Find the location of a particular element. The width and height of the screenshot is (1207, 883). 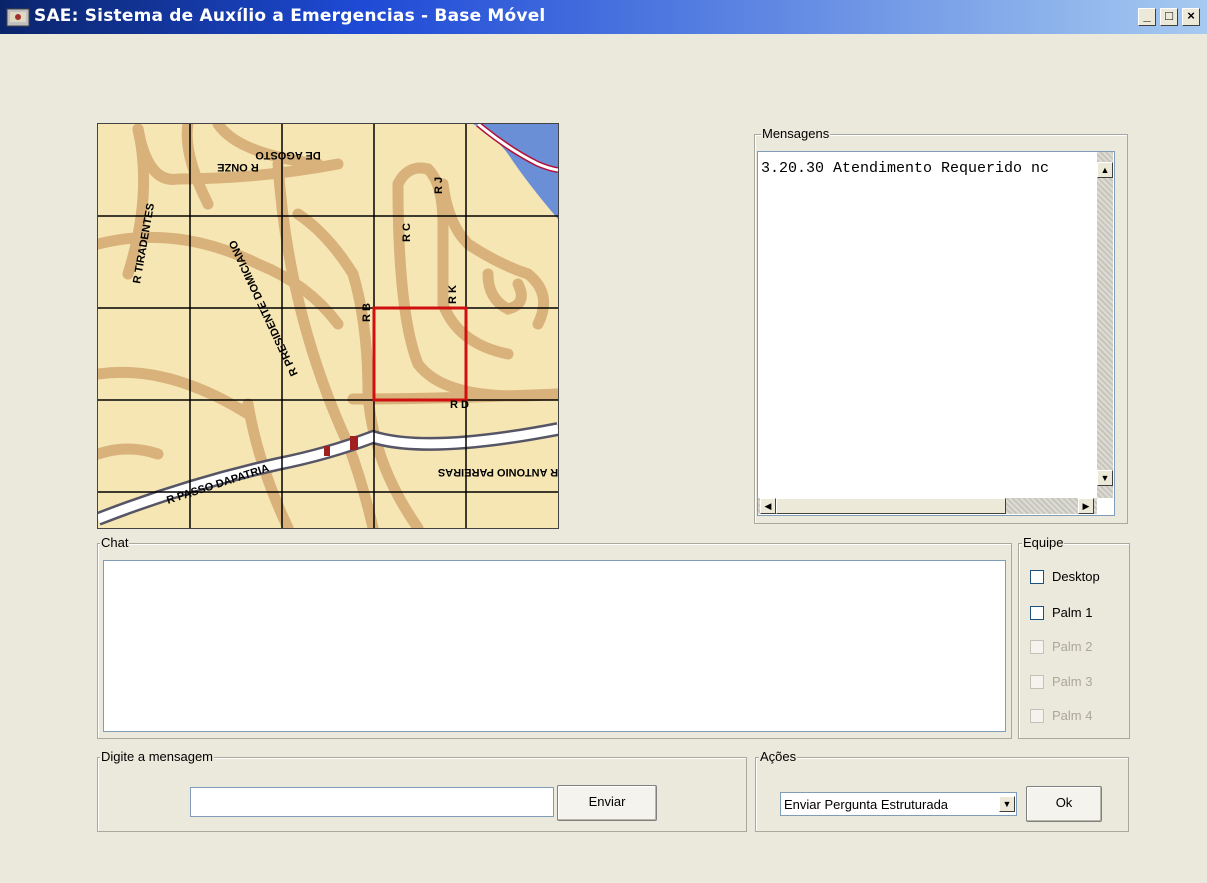

street-label: R K is located at coordinates (453, 294).